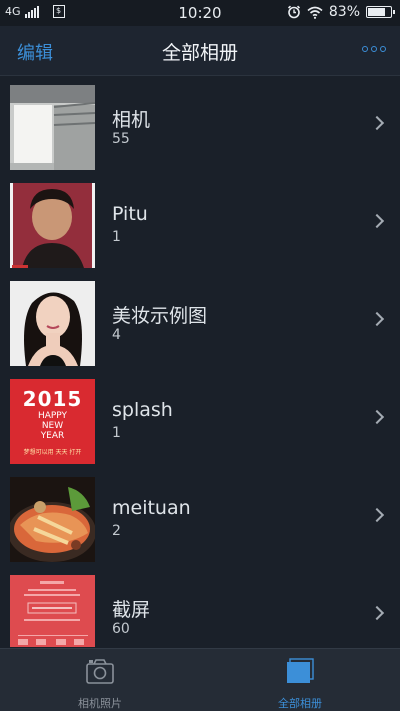 The height and width of the screenshot is (711, 400). I want to click on album-row-meituan: meituan 2, so click(200, 518).